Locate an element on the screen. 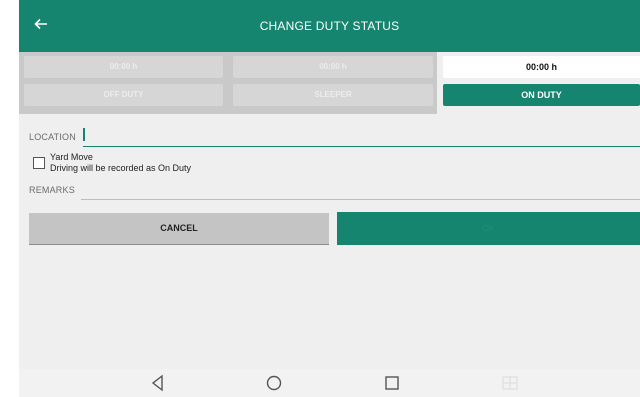 Image resolution: width=640 pixels, height=397 pixels. remarks-input is located at coordinates (360, 193).